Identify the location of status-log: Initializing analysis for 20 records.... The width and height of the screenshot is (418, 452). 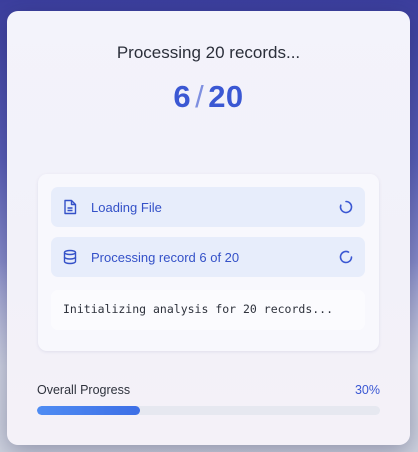
(208, 310).